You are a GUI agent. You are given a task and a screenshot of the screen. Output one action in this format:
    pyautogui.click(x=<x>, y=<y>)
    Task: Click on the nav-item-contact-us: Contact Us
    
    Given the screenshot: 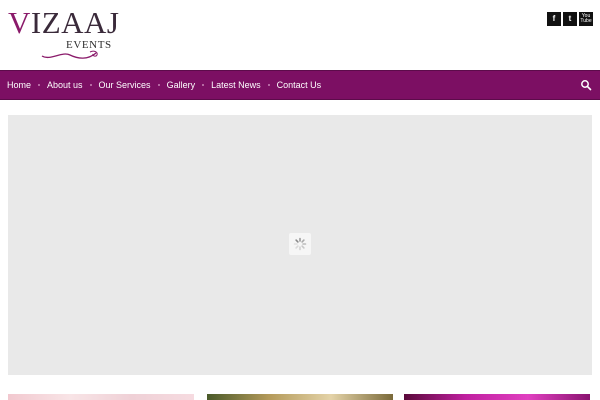 What is the action you would take?
    pyautogui.click(x=299, y=85)
    